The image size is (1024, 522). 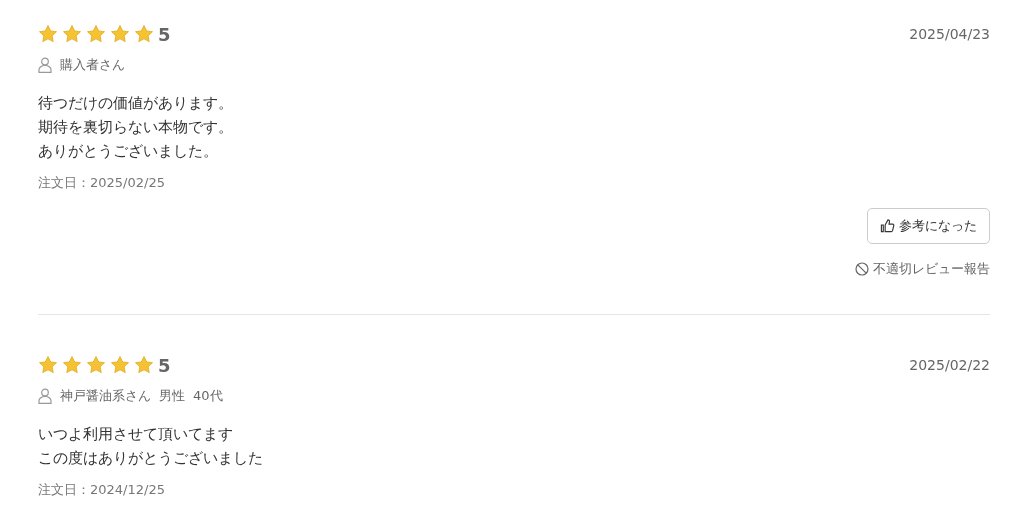 I want to click on ban-icon, so click(x=862, y=268).